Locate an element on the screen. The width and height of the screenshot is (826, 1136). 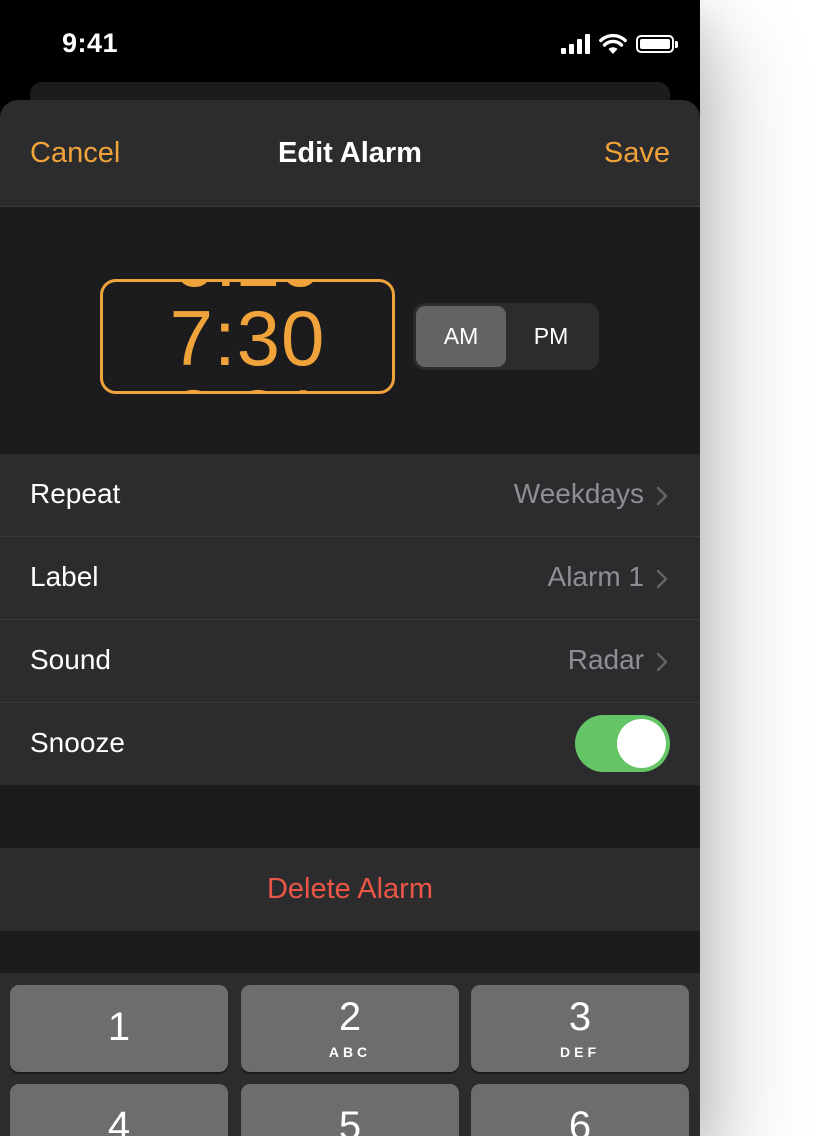
delete-alarm-button: Delete Alarm is located at coordinates (350, 889).